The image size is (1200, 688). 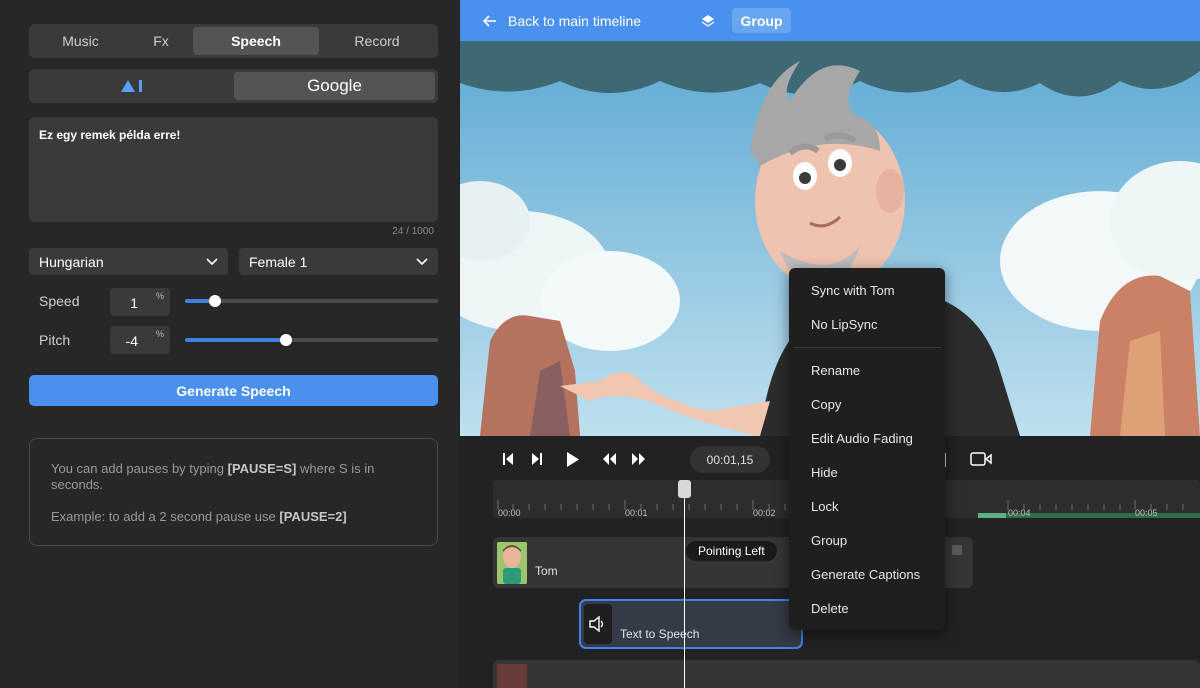 I want to click on pitch-slider, so click(x=311, y=340).